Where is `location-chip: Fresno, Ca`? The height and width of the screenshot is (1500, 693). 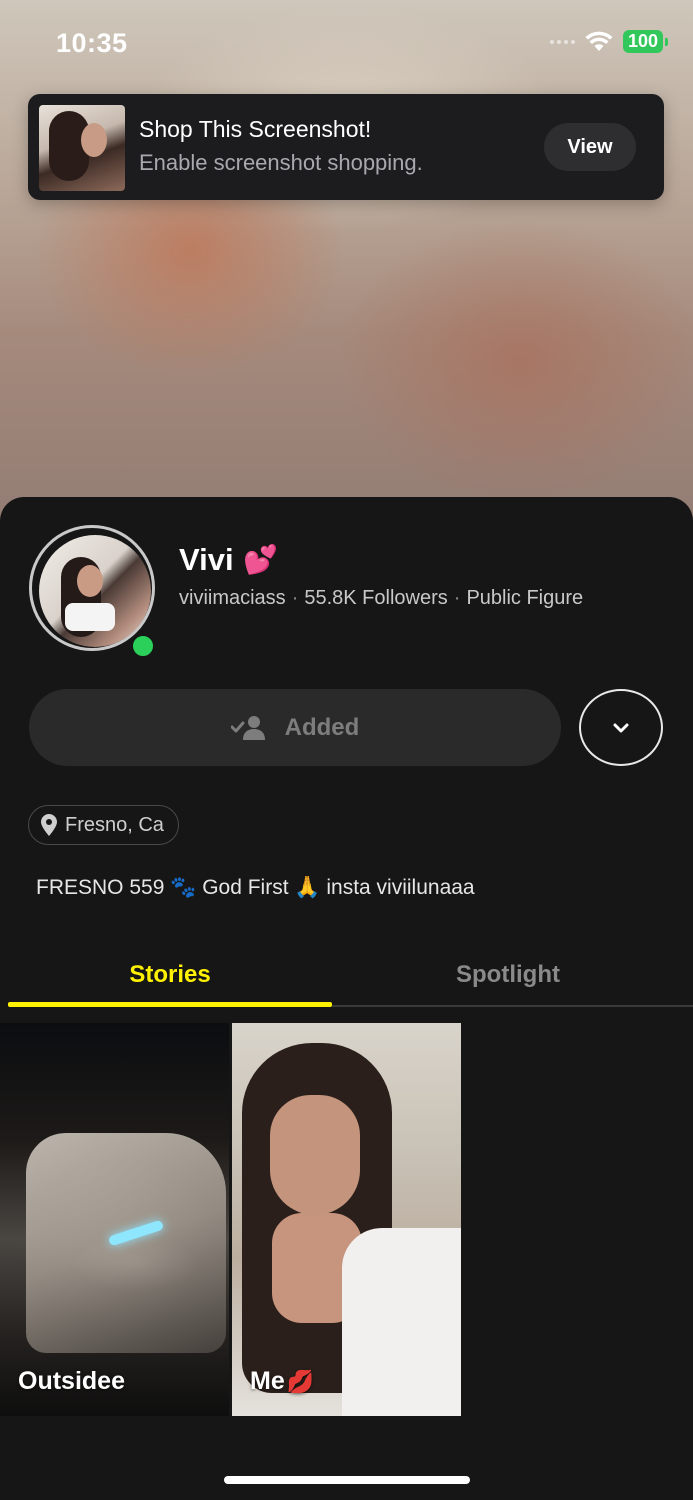
location-chip: Fresno, Ca is located at coordinates (103, 825).